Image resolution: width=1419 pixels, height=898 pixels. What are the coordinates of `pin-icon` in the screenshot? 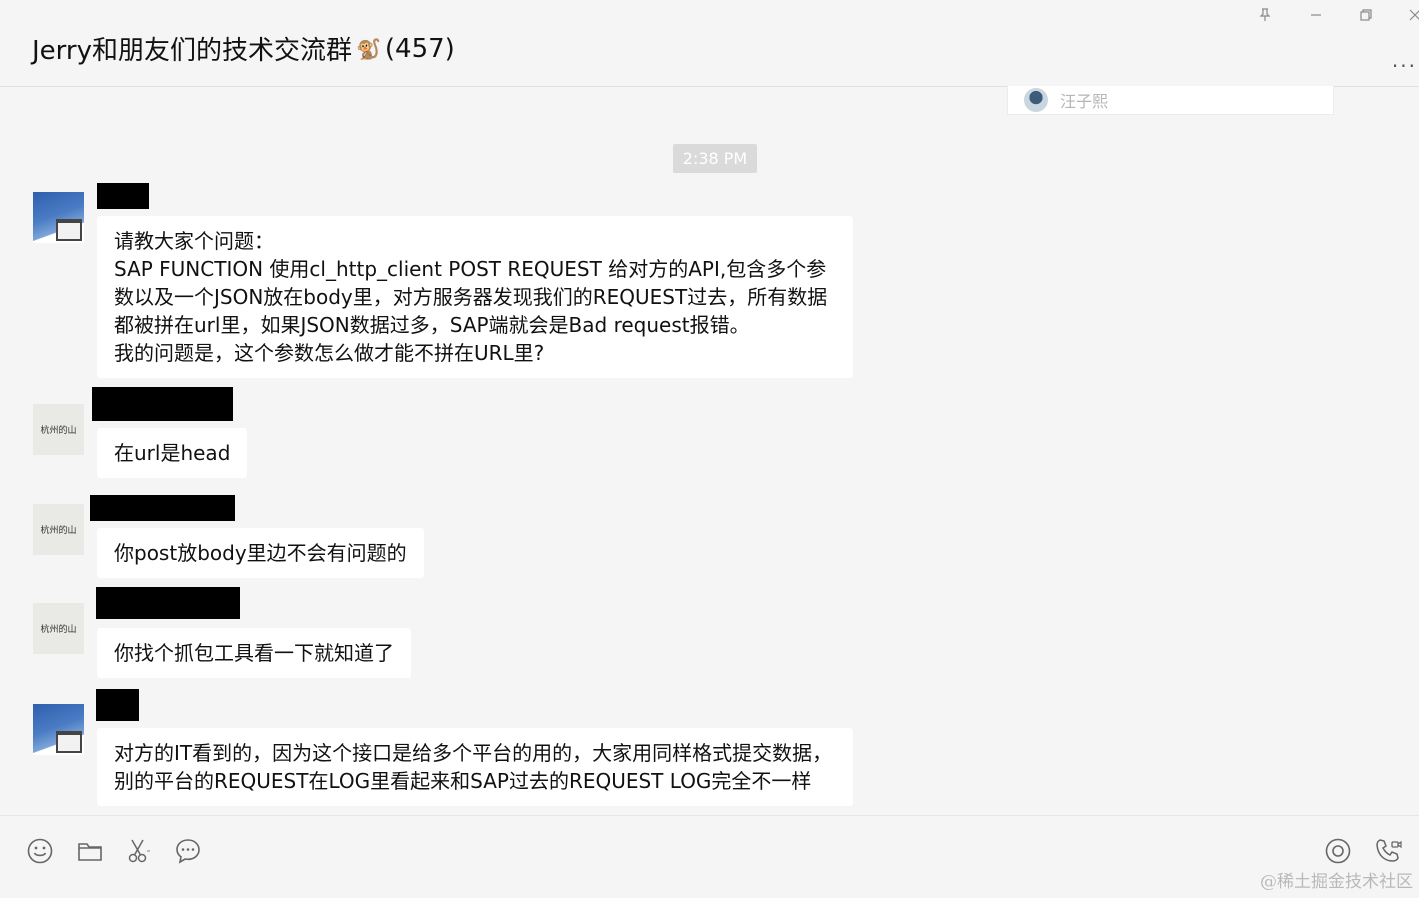 It's located at (1265, 15).